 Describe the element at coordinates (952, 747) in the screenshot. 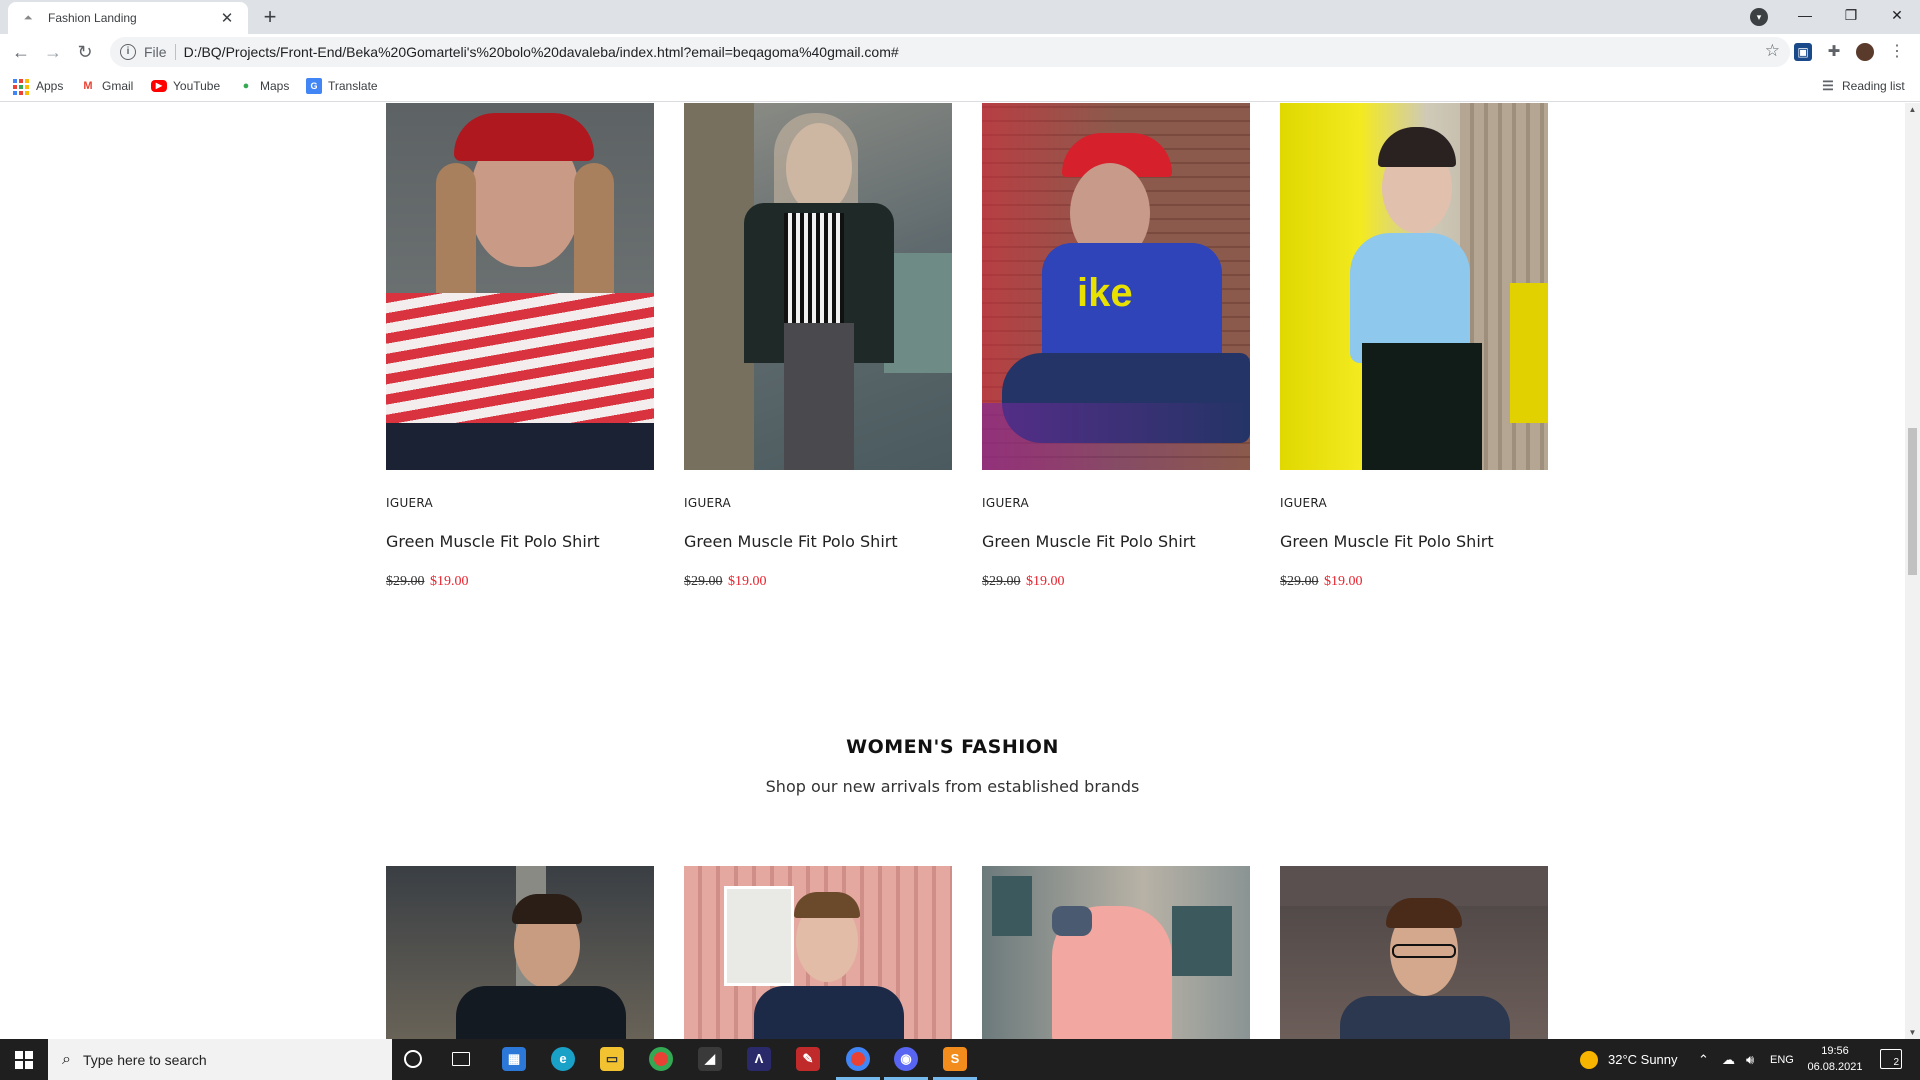

I see `section-title: WOMEN'S FASHION` at that location.